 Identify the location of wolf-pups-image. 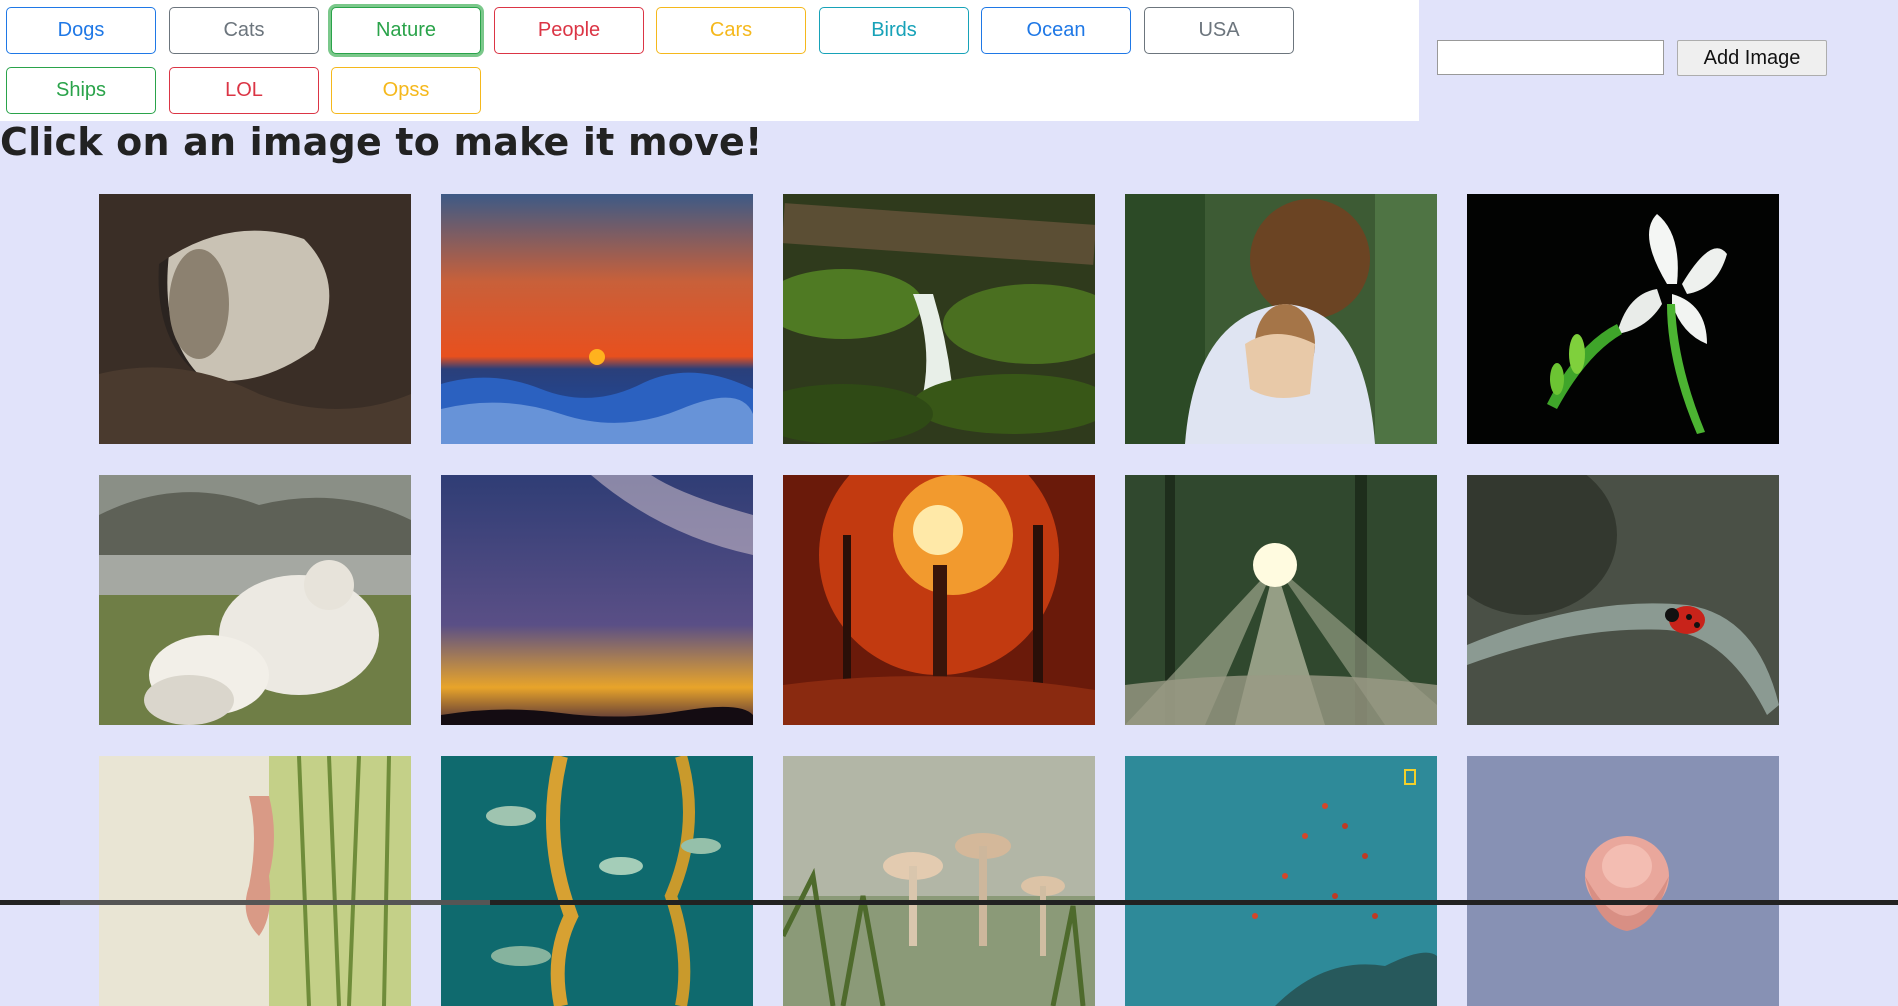
(255, 600).